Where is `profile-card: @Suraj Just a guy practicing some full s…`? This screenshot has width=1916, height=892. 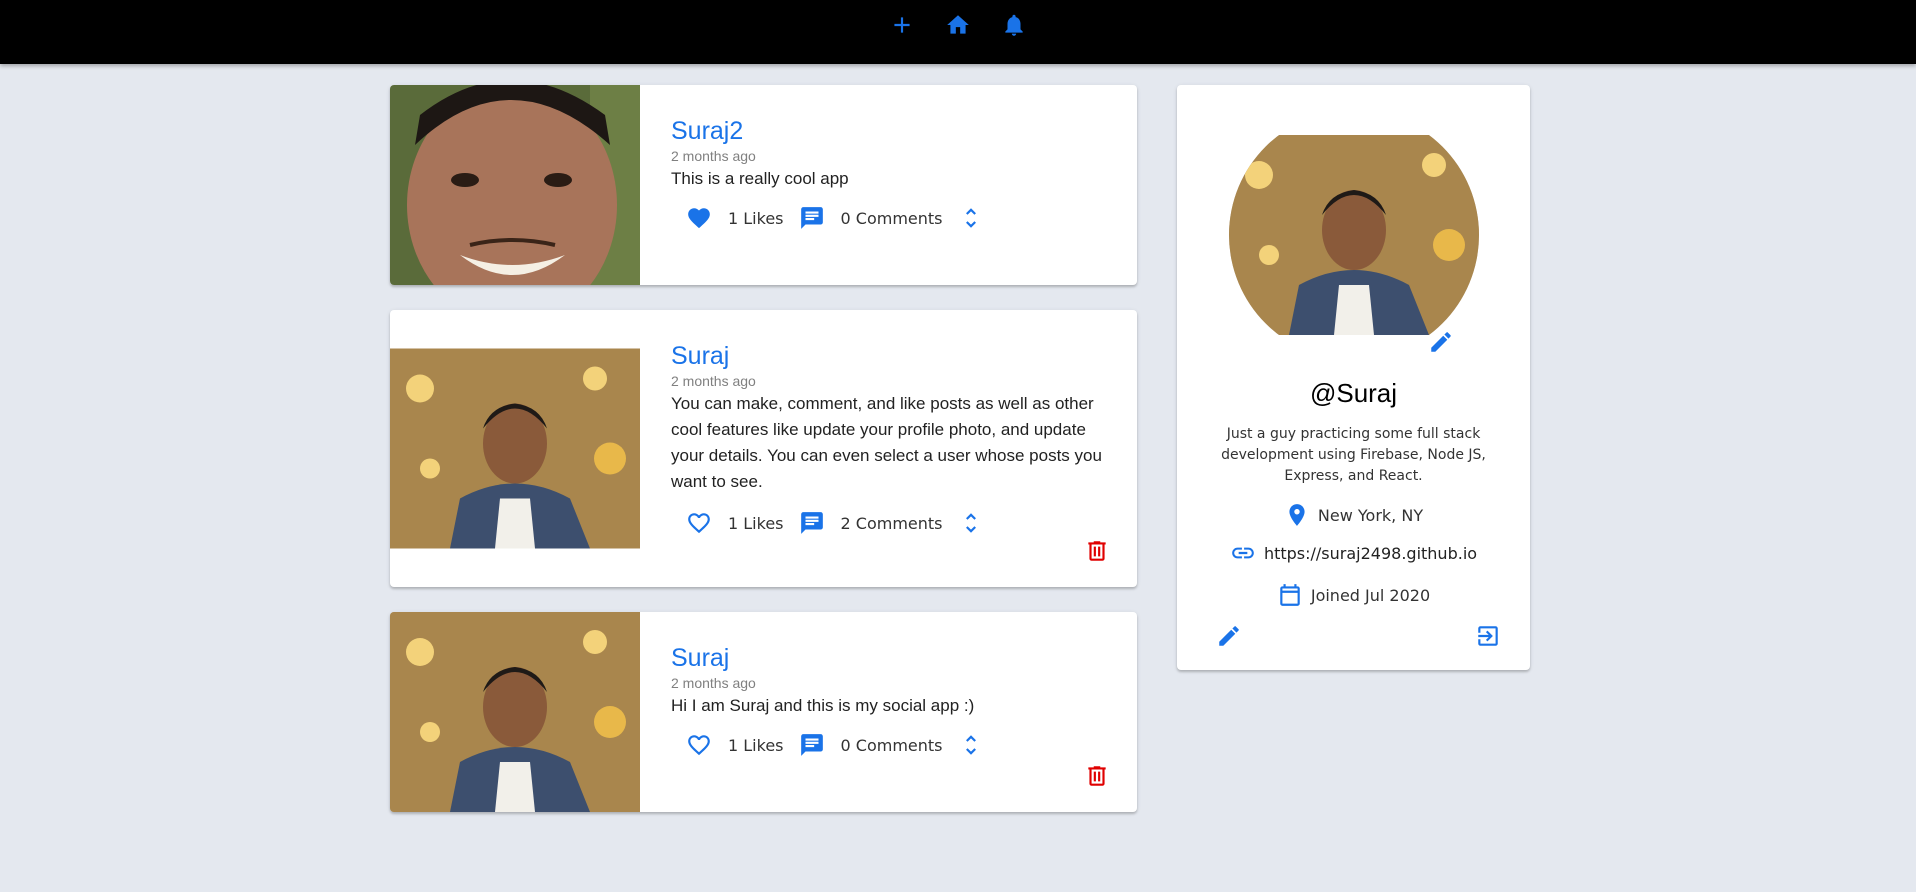 profile-card: @Suraj Just a guy practicing some full s… is located at coordinates (1353, 377).